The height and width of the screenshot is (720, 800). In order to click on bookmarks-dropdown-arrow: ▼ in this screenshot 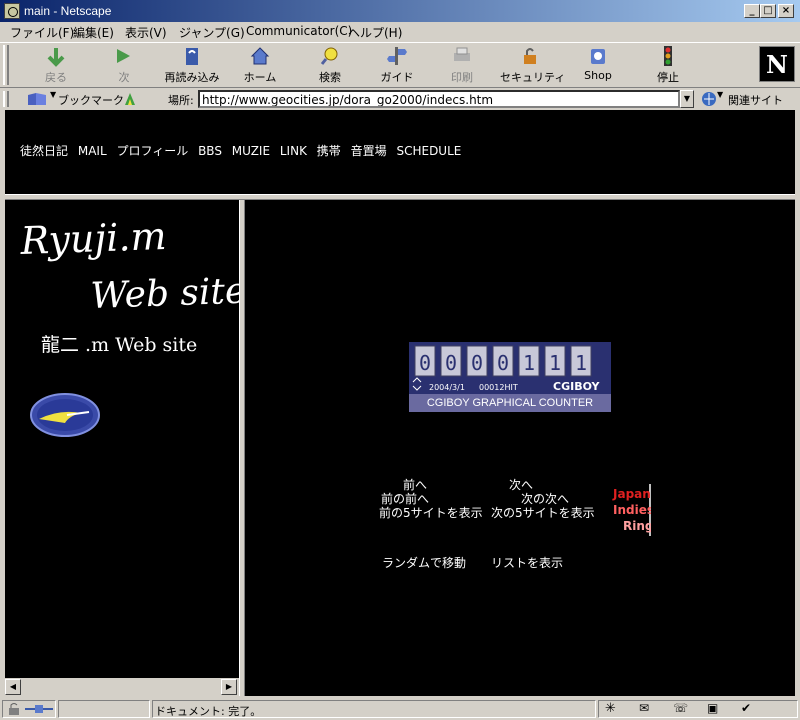, I will do `click(53, 94)`.